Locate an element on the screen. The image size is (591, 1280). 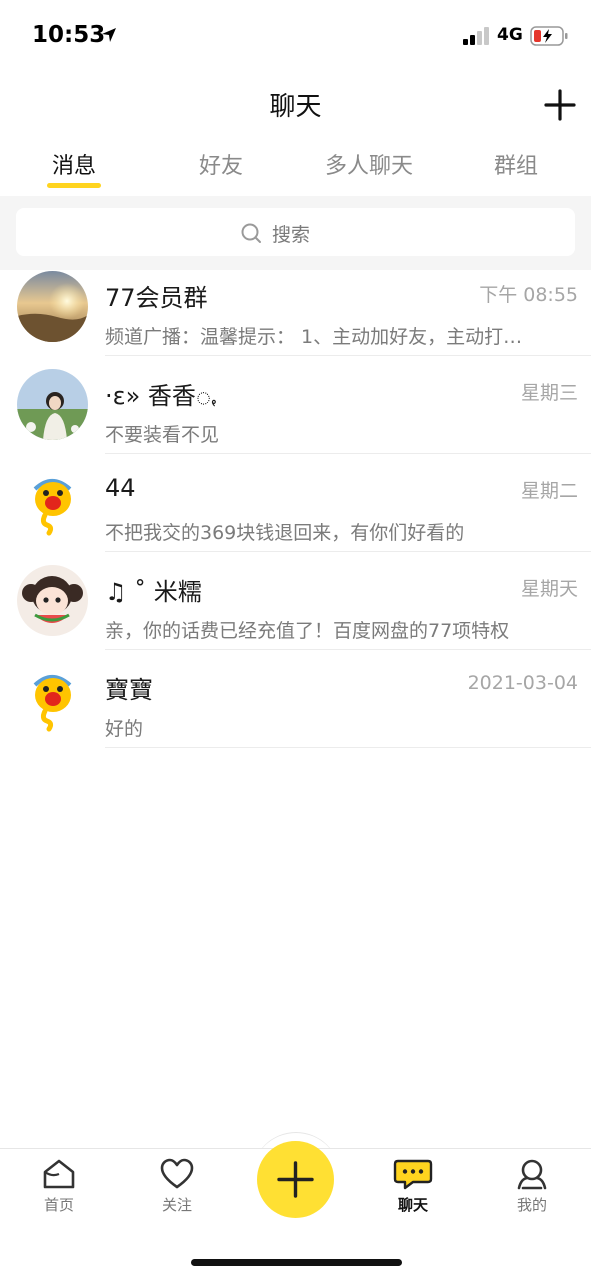
chat-preview: 亲，你的话费已经充值了！百度网盘的77项特权 is located at coordinates (307, 631).